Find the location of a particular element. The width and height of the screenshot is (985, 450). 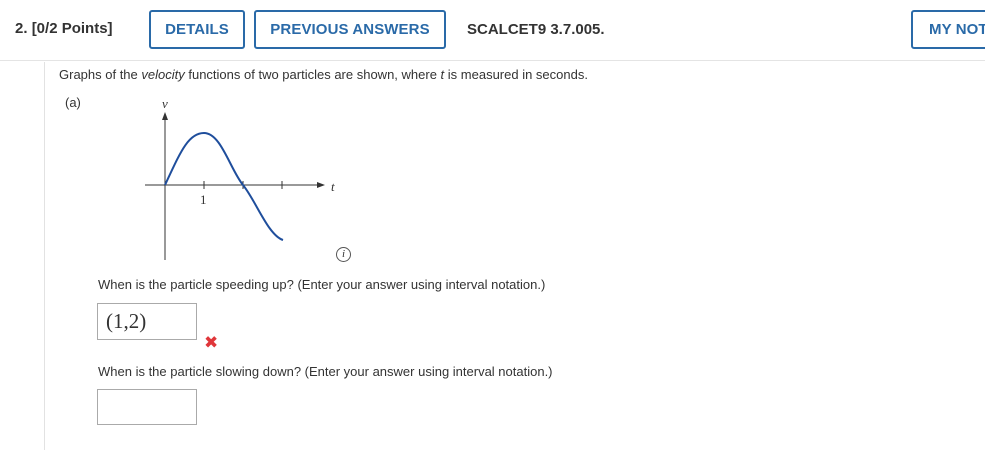

details-button: DETAILS is located at coordinates (197, 29).